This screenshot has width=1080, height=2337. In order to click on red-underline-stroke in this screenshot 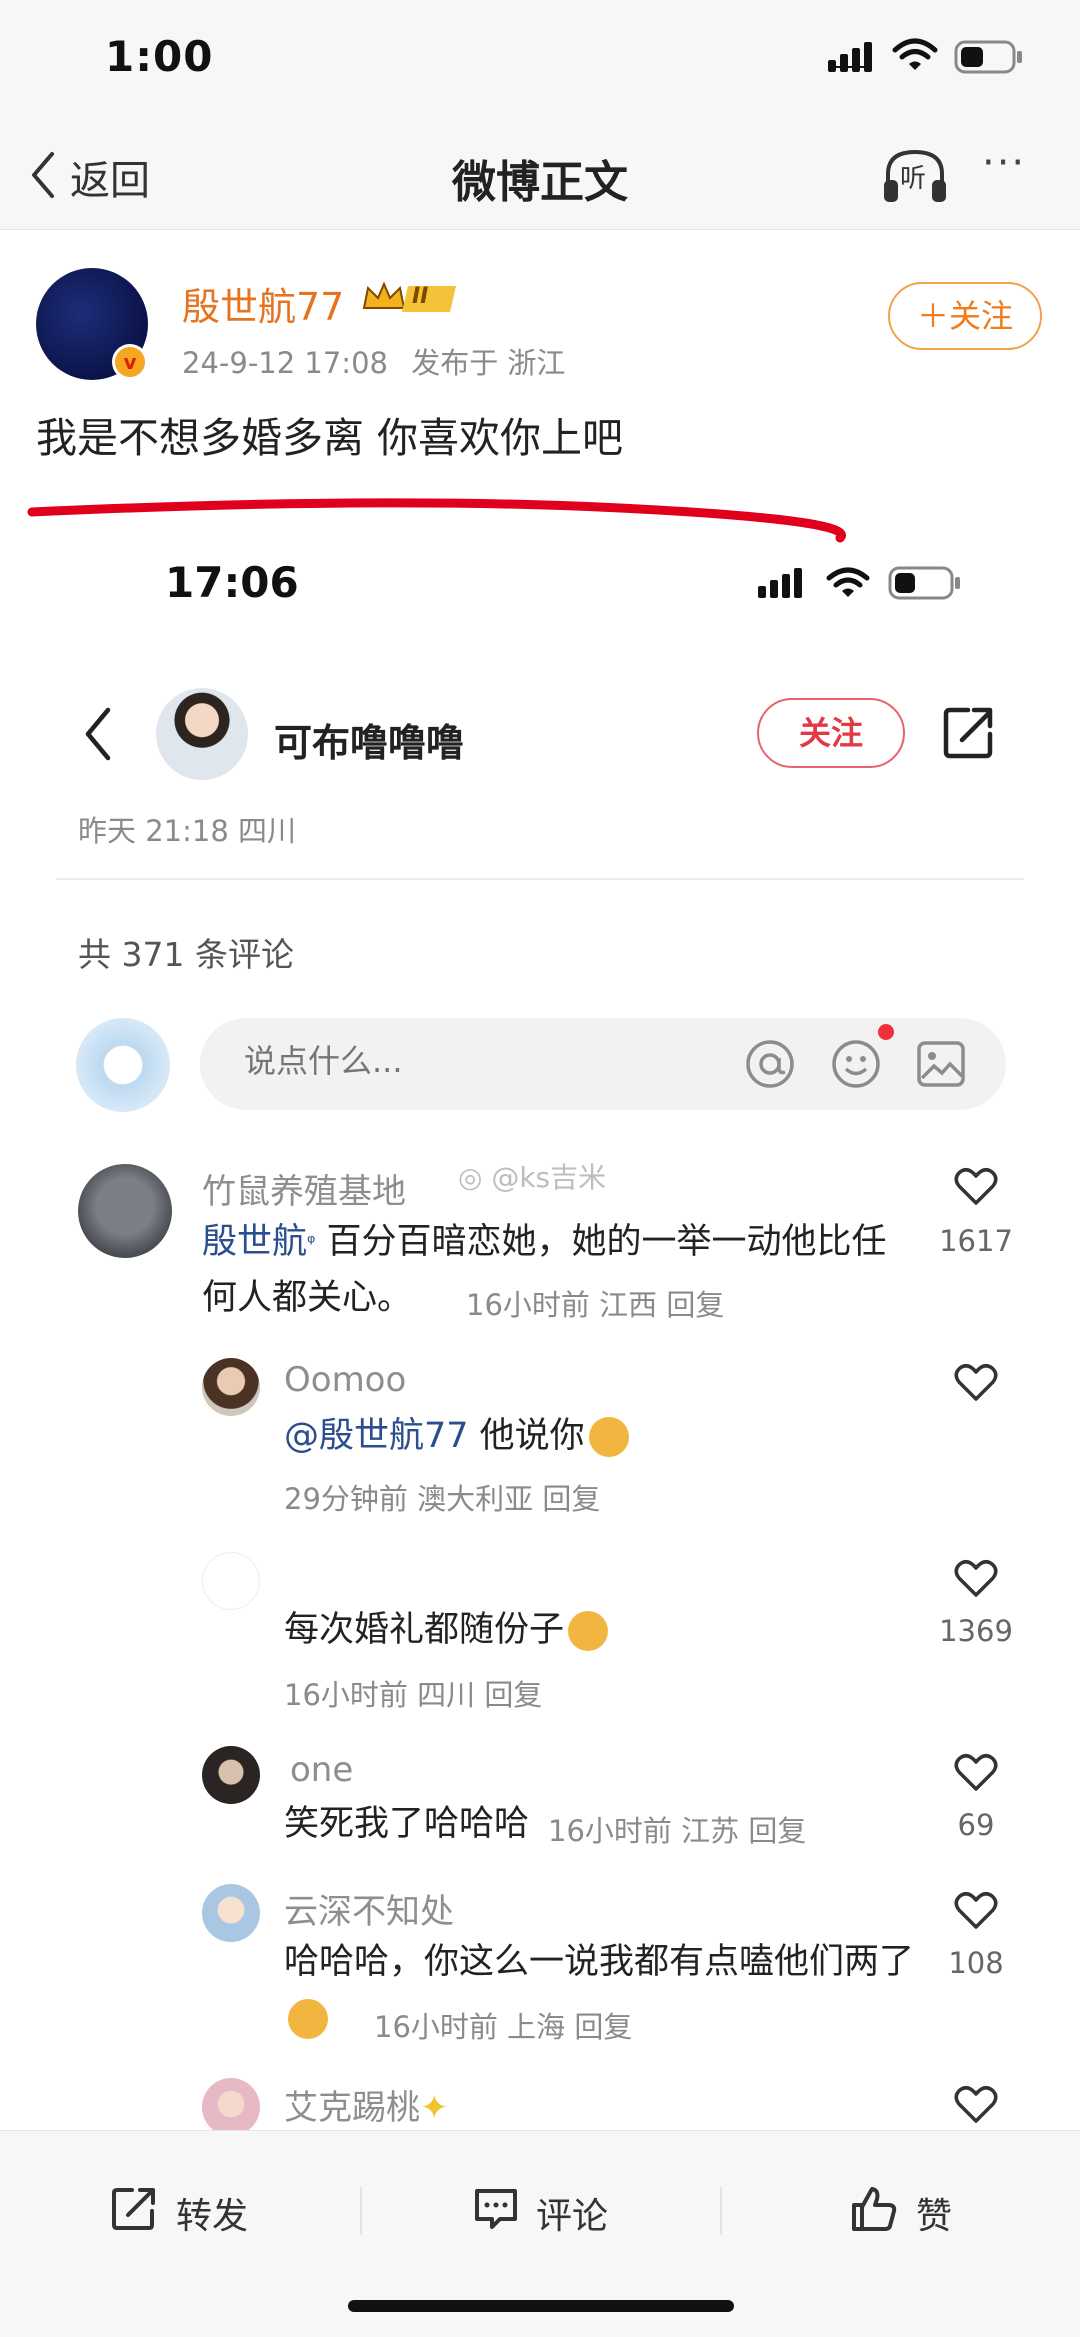, I will do `click(436, 520)`.